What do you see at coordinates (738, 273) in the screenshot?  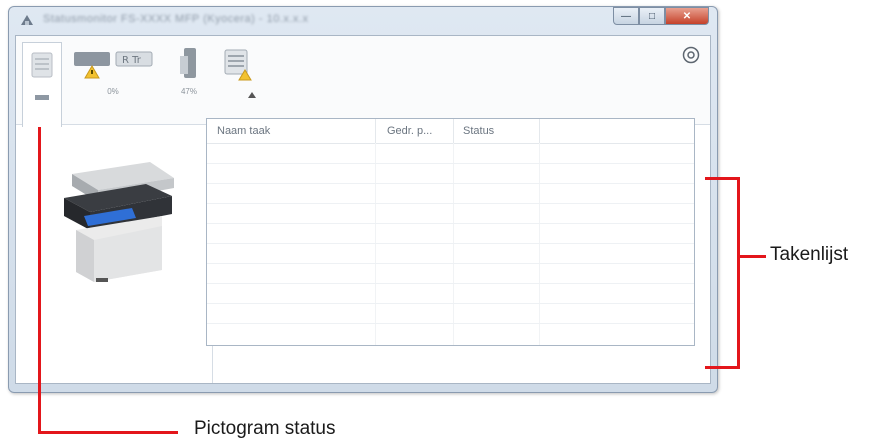 I see `job-list-bracket-spine` at bounding box center [738, 273].